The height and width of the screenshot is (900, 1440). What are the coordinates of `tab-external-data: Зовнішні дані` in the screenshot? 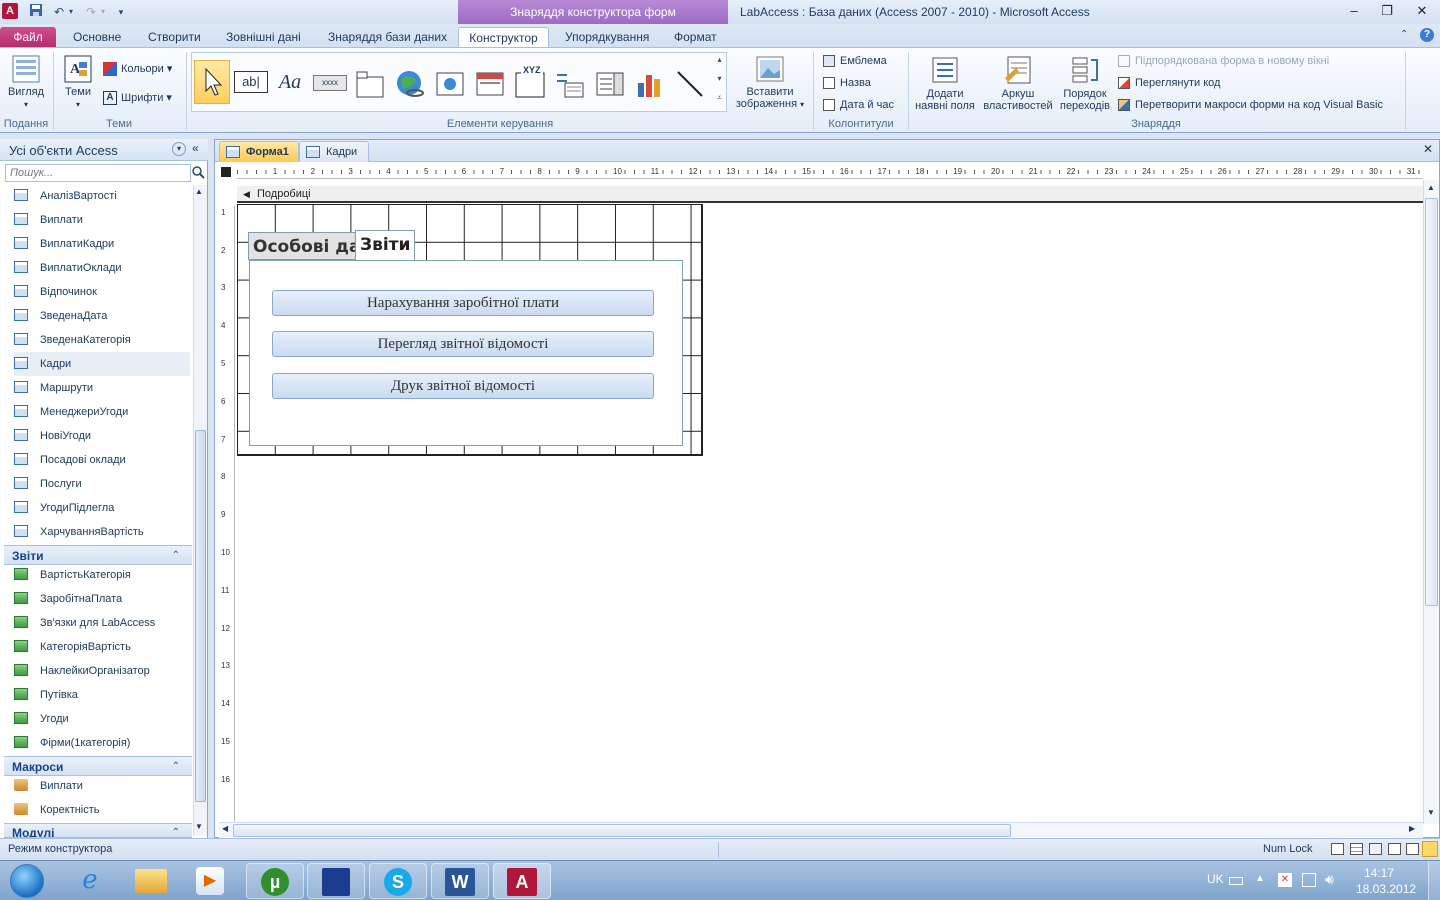 It's located at (263, 37).